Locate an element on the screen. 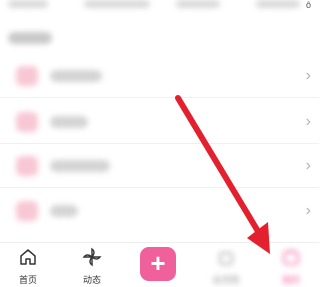 Image resolution: width=320 pixels, height=287 pixels. nav-label: 首页 is located at coordinates (27, 280).